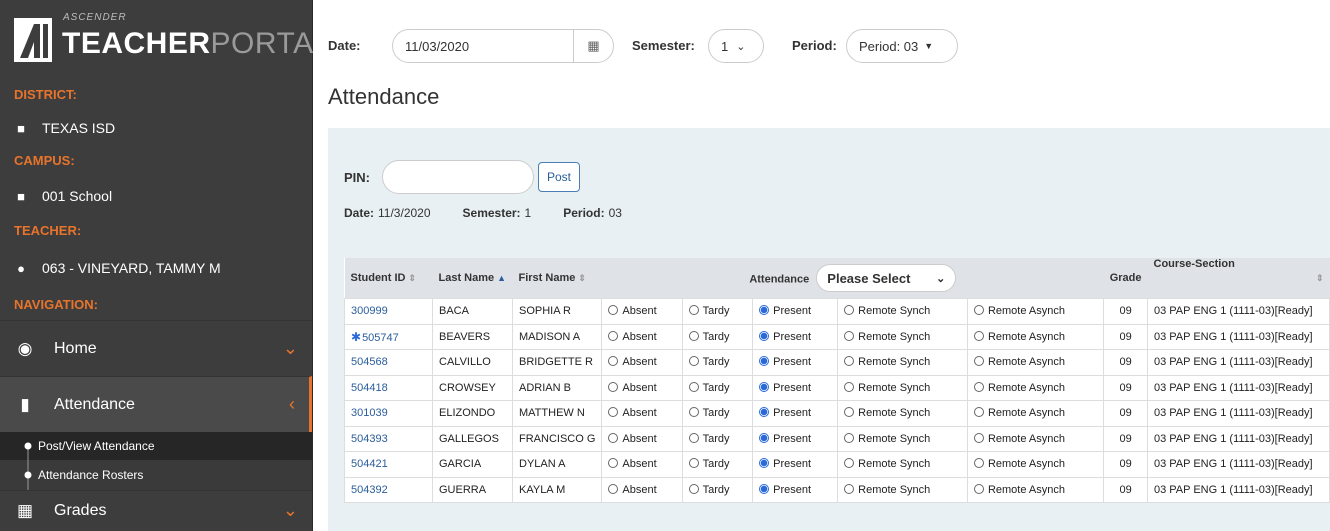  I want to click on attendance-bulk-select: Please Select ⌄, so click(886, 278).